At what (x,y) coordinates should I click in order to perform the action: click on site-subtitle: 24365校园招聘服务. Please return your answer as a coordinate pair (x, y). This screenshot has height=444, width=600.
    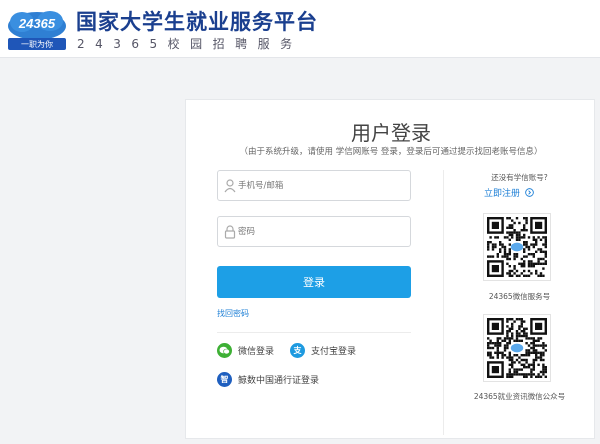
    Looking at the image, I should click on (190, 44).